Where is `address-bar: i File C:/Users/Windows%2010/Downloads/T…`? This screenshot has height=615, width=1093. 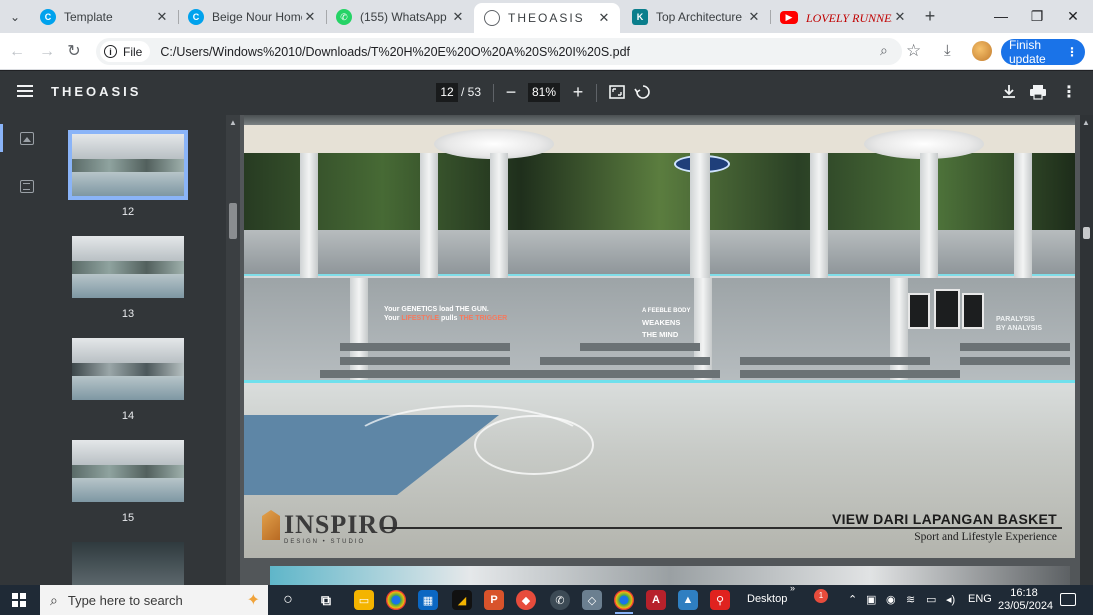
address-bar: i File C:/Users/Windows%2010/Downloads/T… is located at coordinates (499, 51).